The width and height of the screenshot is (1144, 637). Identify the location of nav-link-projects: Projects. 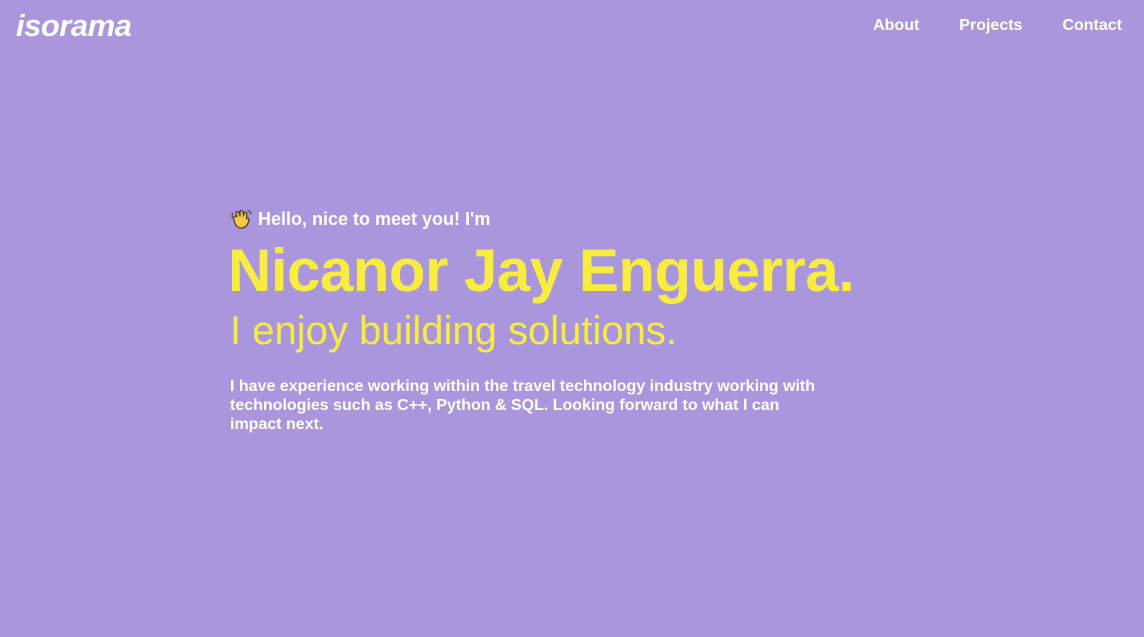
(990, 26).